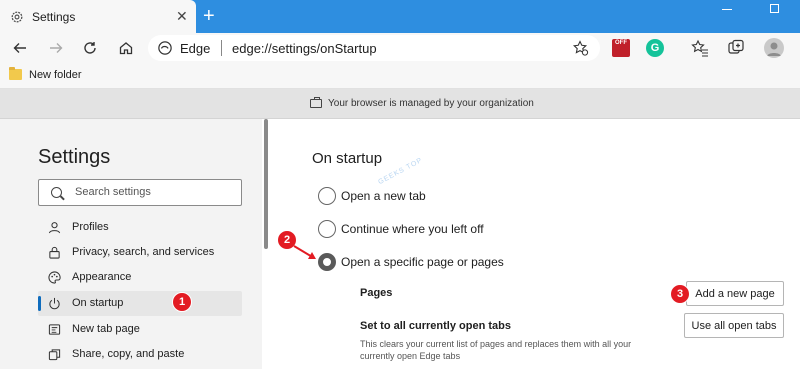  What do you see at coordinates (56, 192) in the screenshot?
I see `search-icon` at bounding box center [56, 192].